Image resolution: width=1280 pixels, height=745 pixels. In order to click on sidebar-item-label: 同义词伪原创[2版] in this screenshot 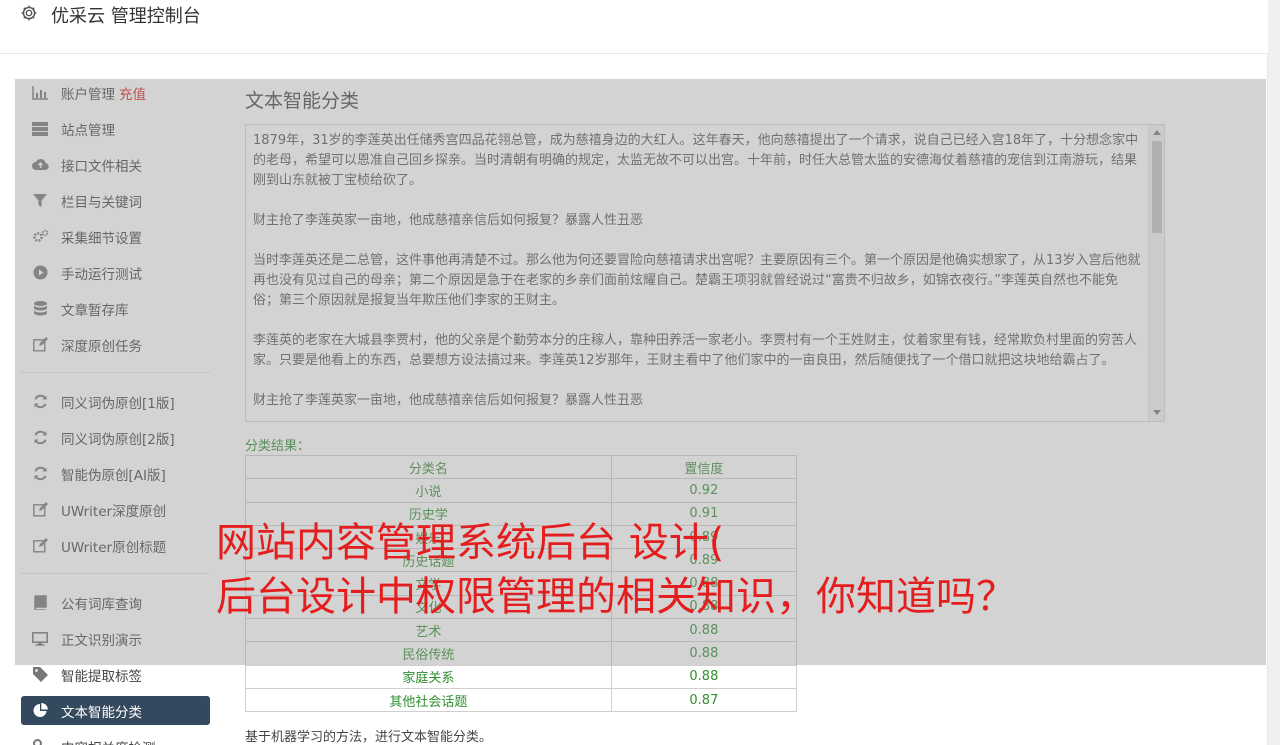, I will do `click(118, 439)`.